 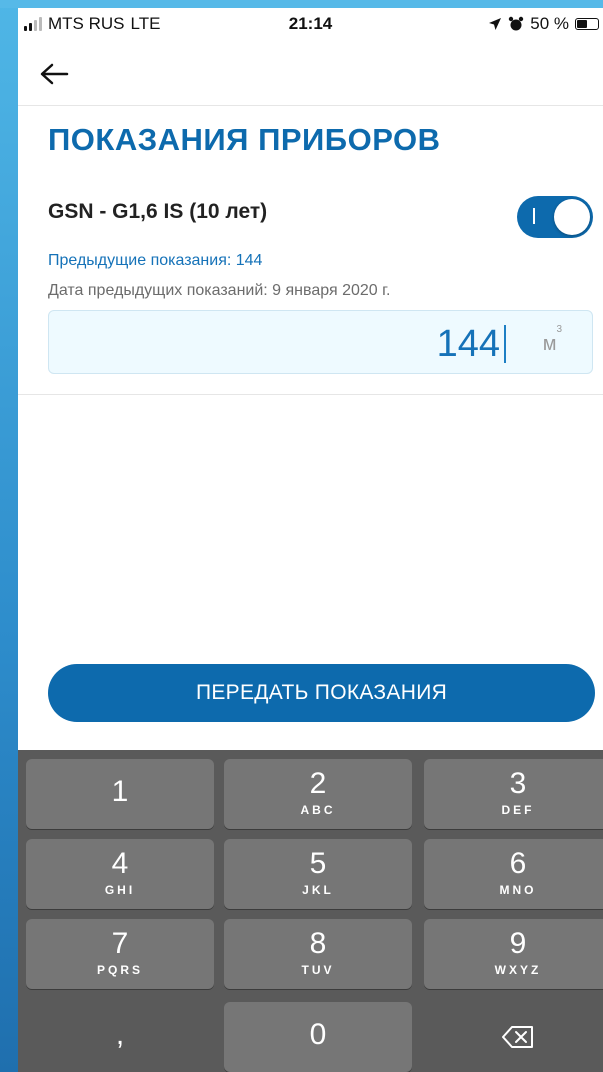 I want to click on delete-key, so click(x=513, y=1037).